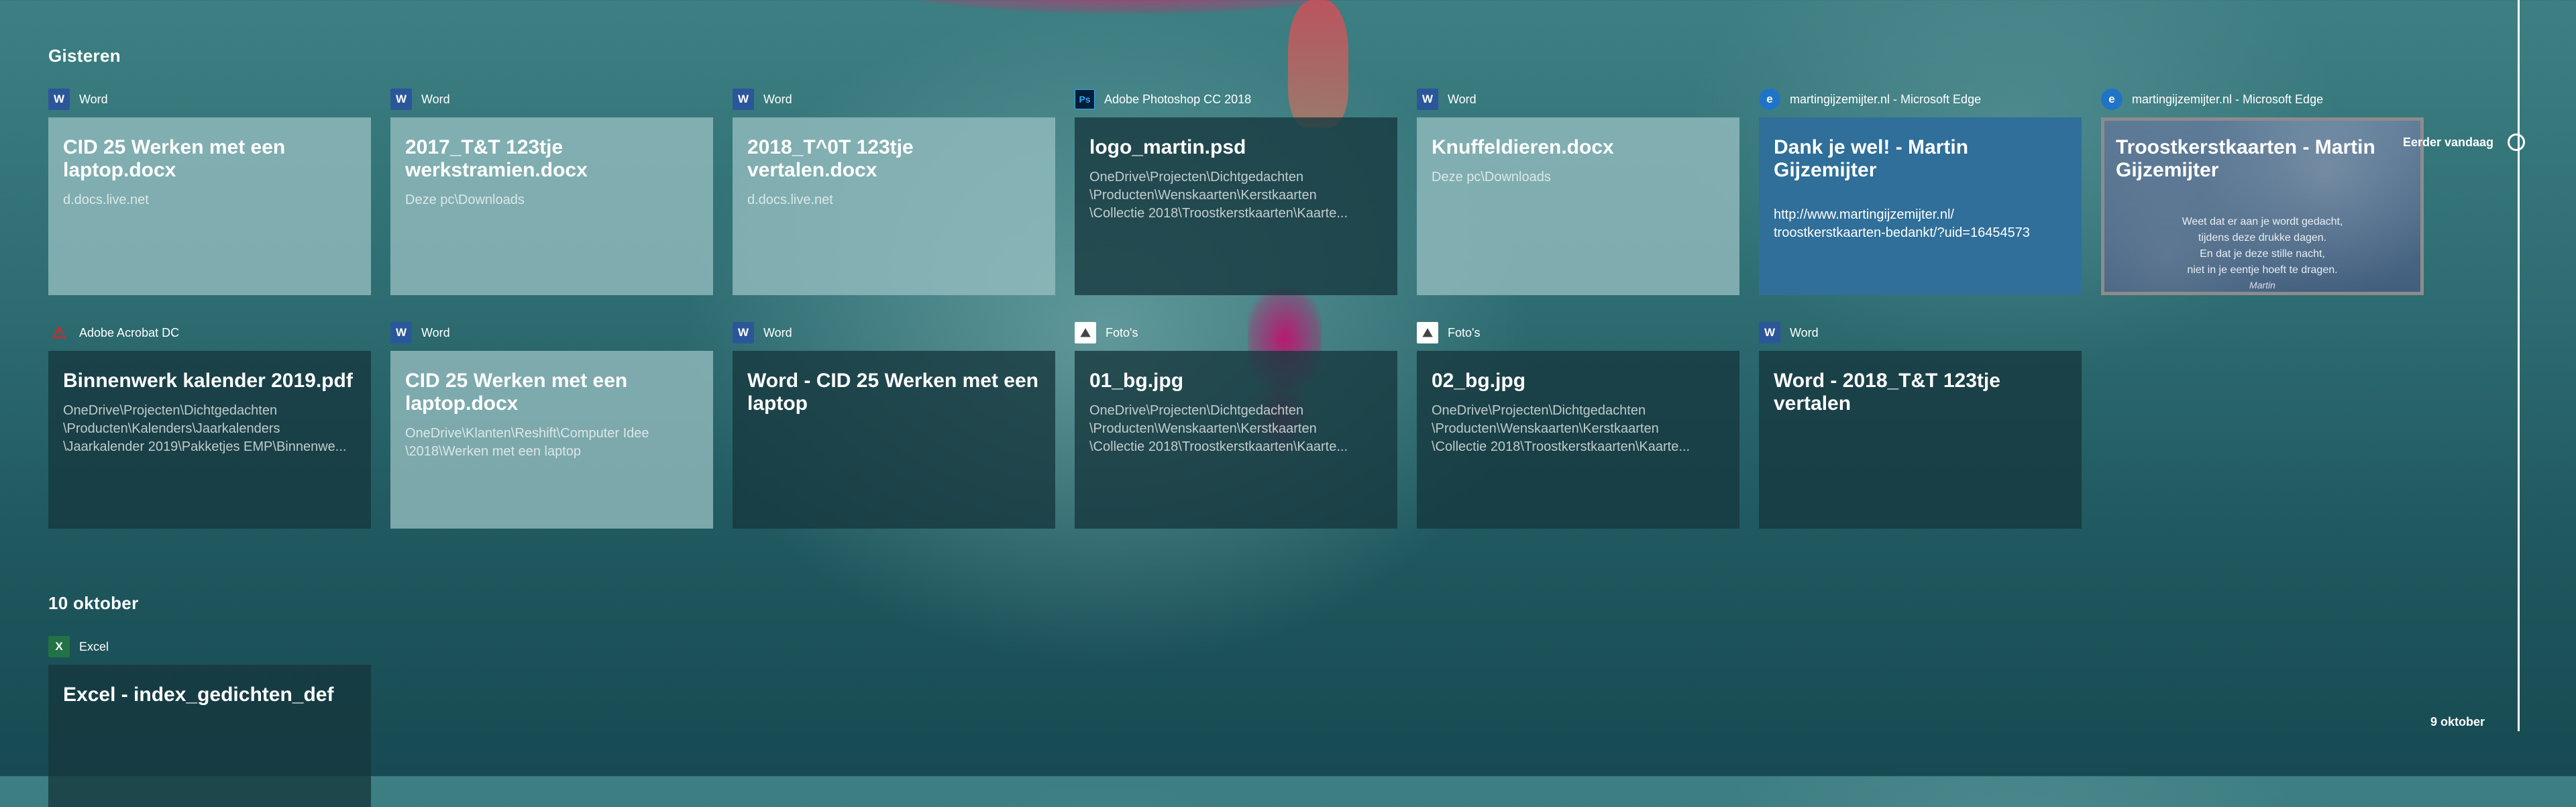 The width and height of the screenshot is (2576, 807). I want to click on card-title: logo_martin.psd, so click(1167, 147).